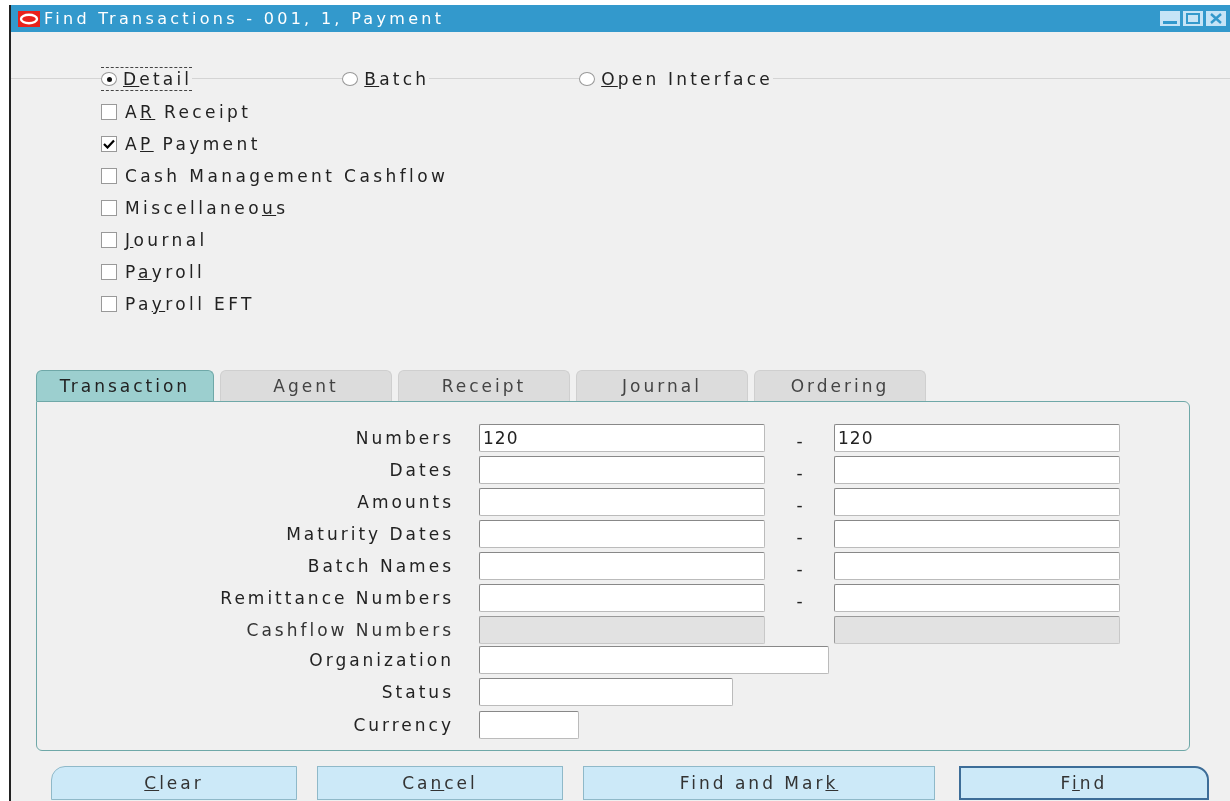 The image size is (1230, 801). I want to click on field-label: Batch Names, so click(380, 566).